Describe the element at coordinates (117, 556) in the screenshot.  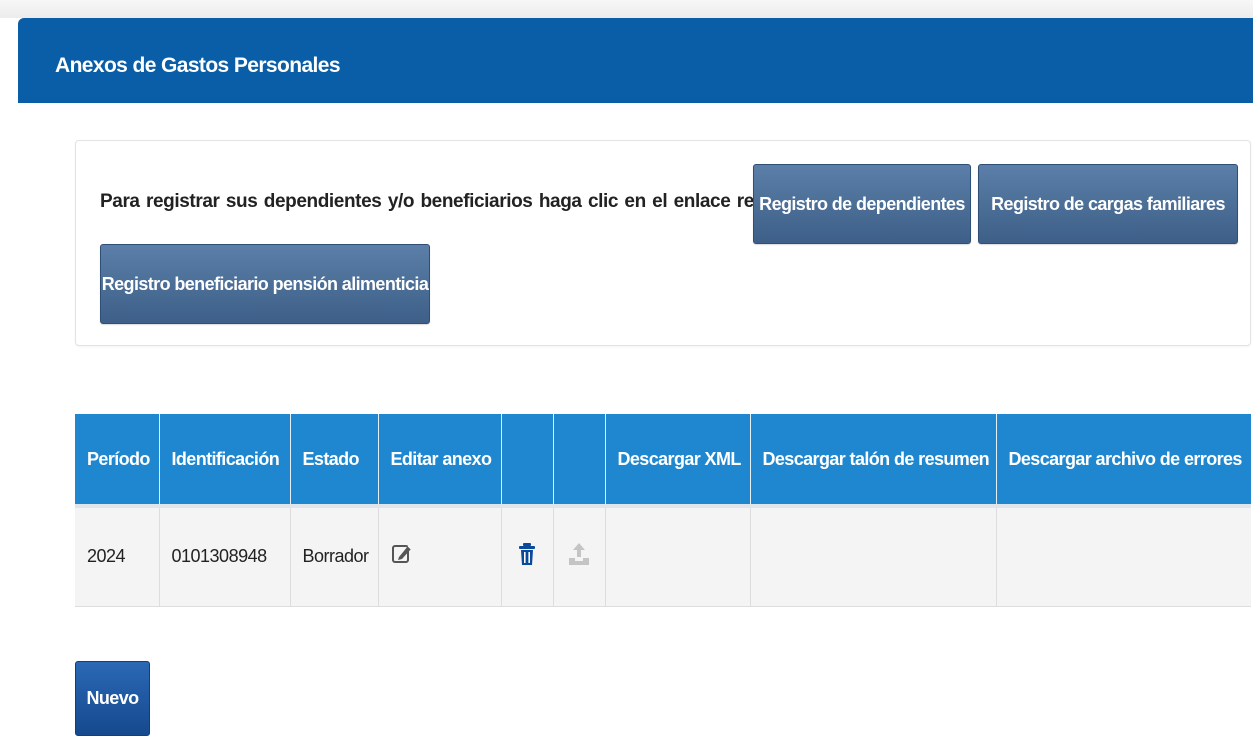
I see `cell-periodo: 2024` at that location.